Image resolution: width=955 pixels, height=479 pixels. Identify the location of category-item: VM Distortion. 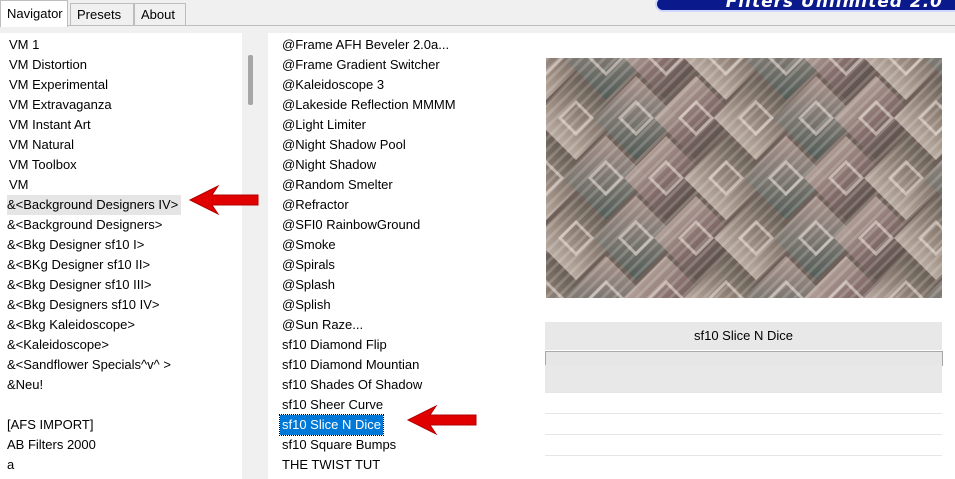
(48, 65).